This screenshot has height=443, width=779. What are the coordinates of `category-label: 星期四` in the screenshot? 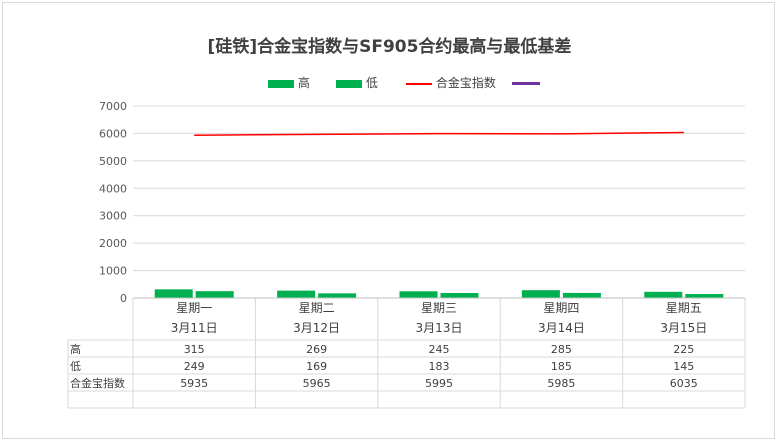 It's located at (561, 308).